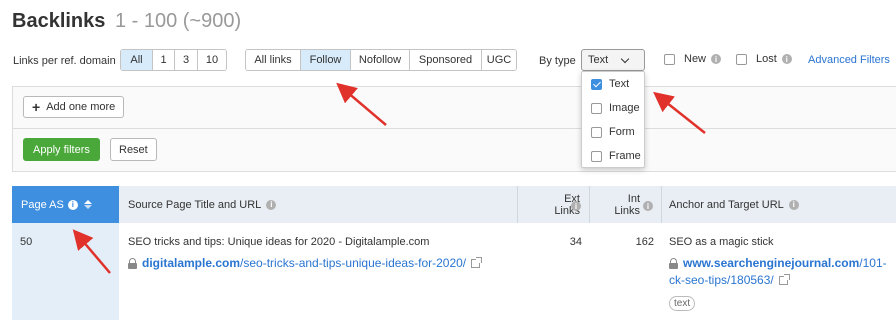 This screenshot has height=320, width=896. I want to click on arrow-to-follow, so click(361, 104).